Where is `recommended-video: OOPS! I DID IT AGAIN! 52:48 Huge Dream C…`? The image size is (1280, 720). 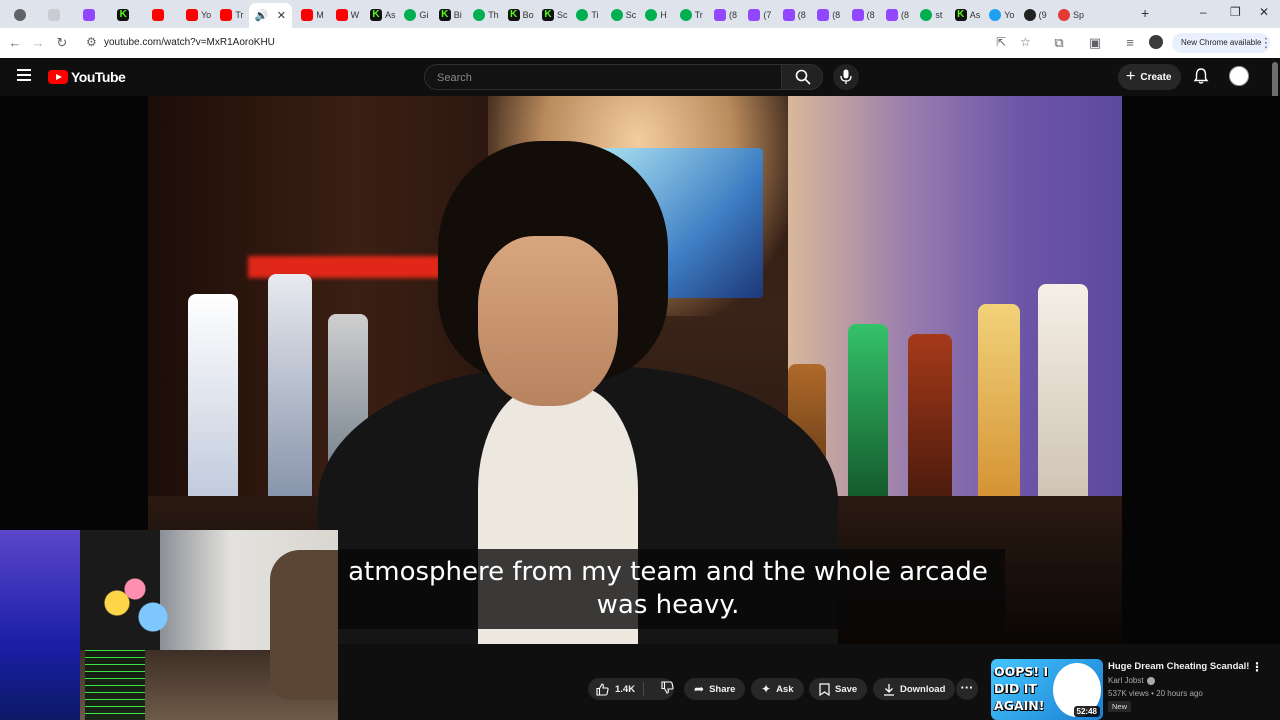
recommended-video: OOPS! I DID IT AGAIN! 52:48 Huge Dream C… is located at coordinates (1135, 689).